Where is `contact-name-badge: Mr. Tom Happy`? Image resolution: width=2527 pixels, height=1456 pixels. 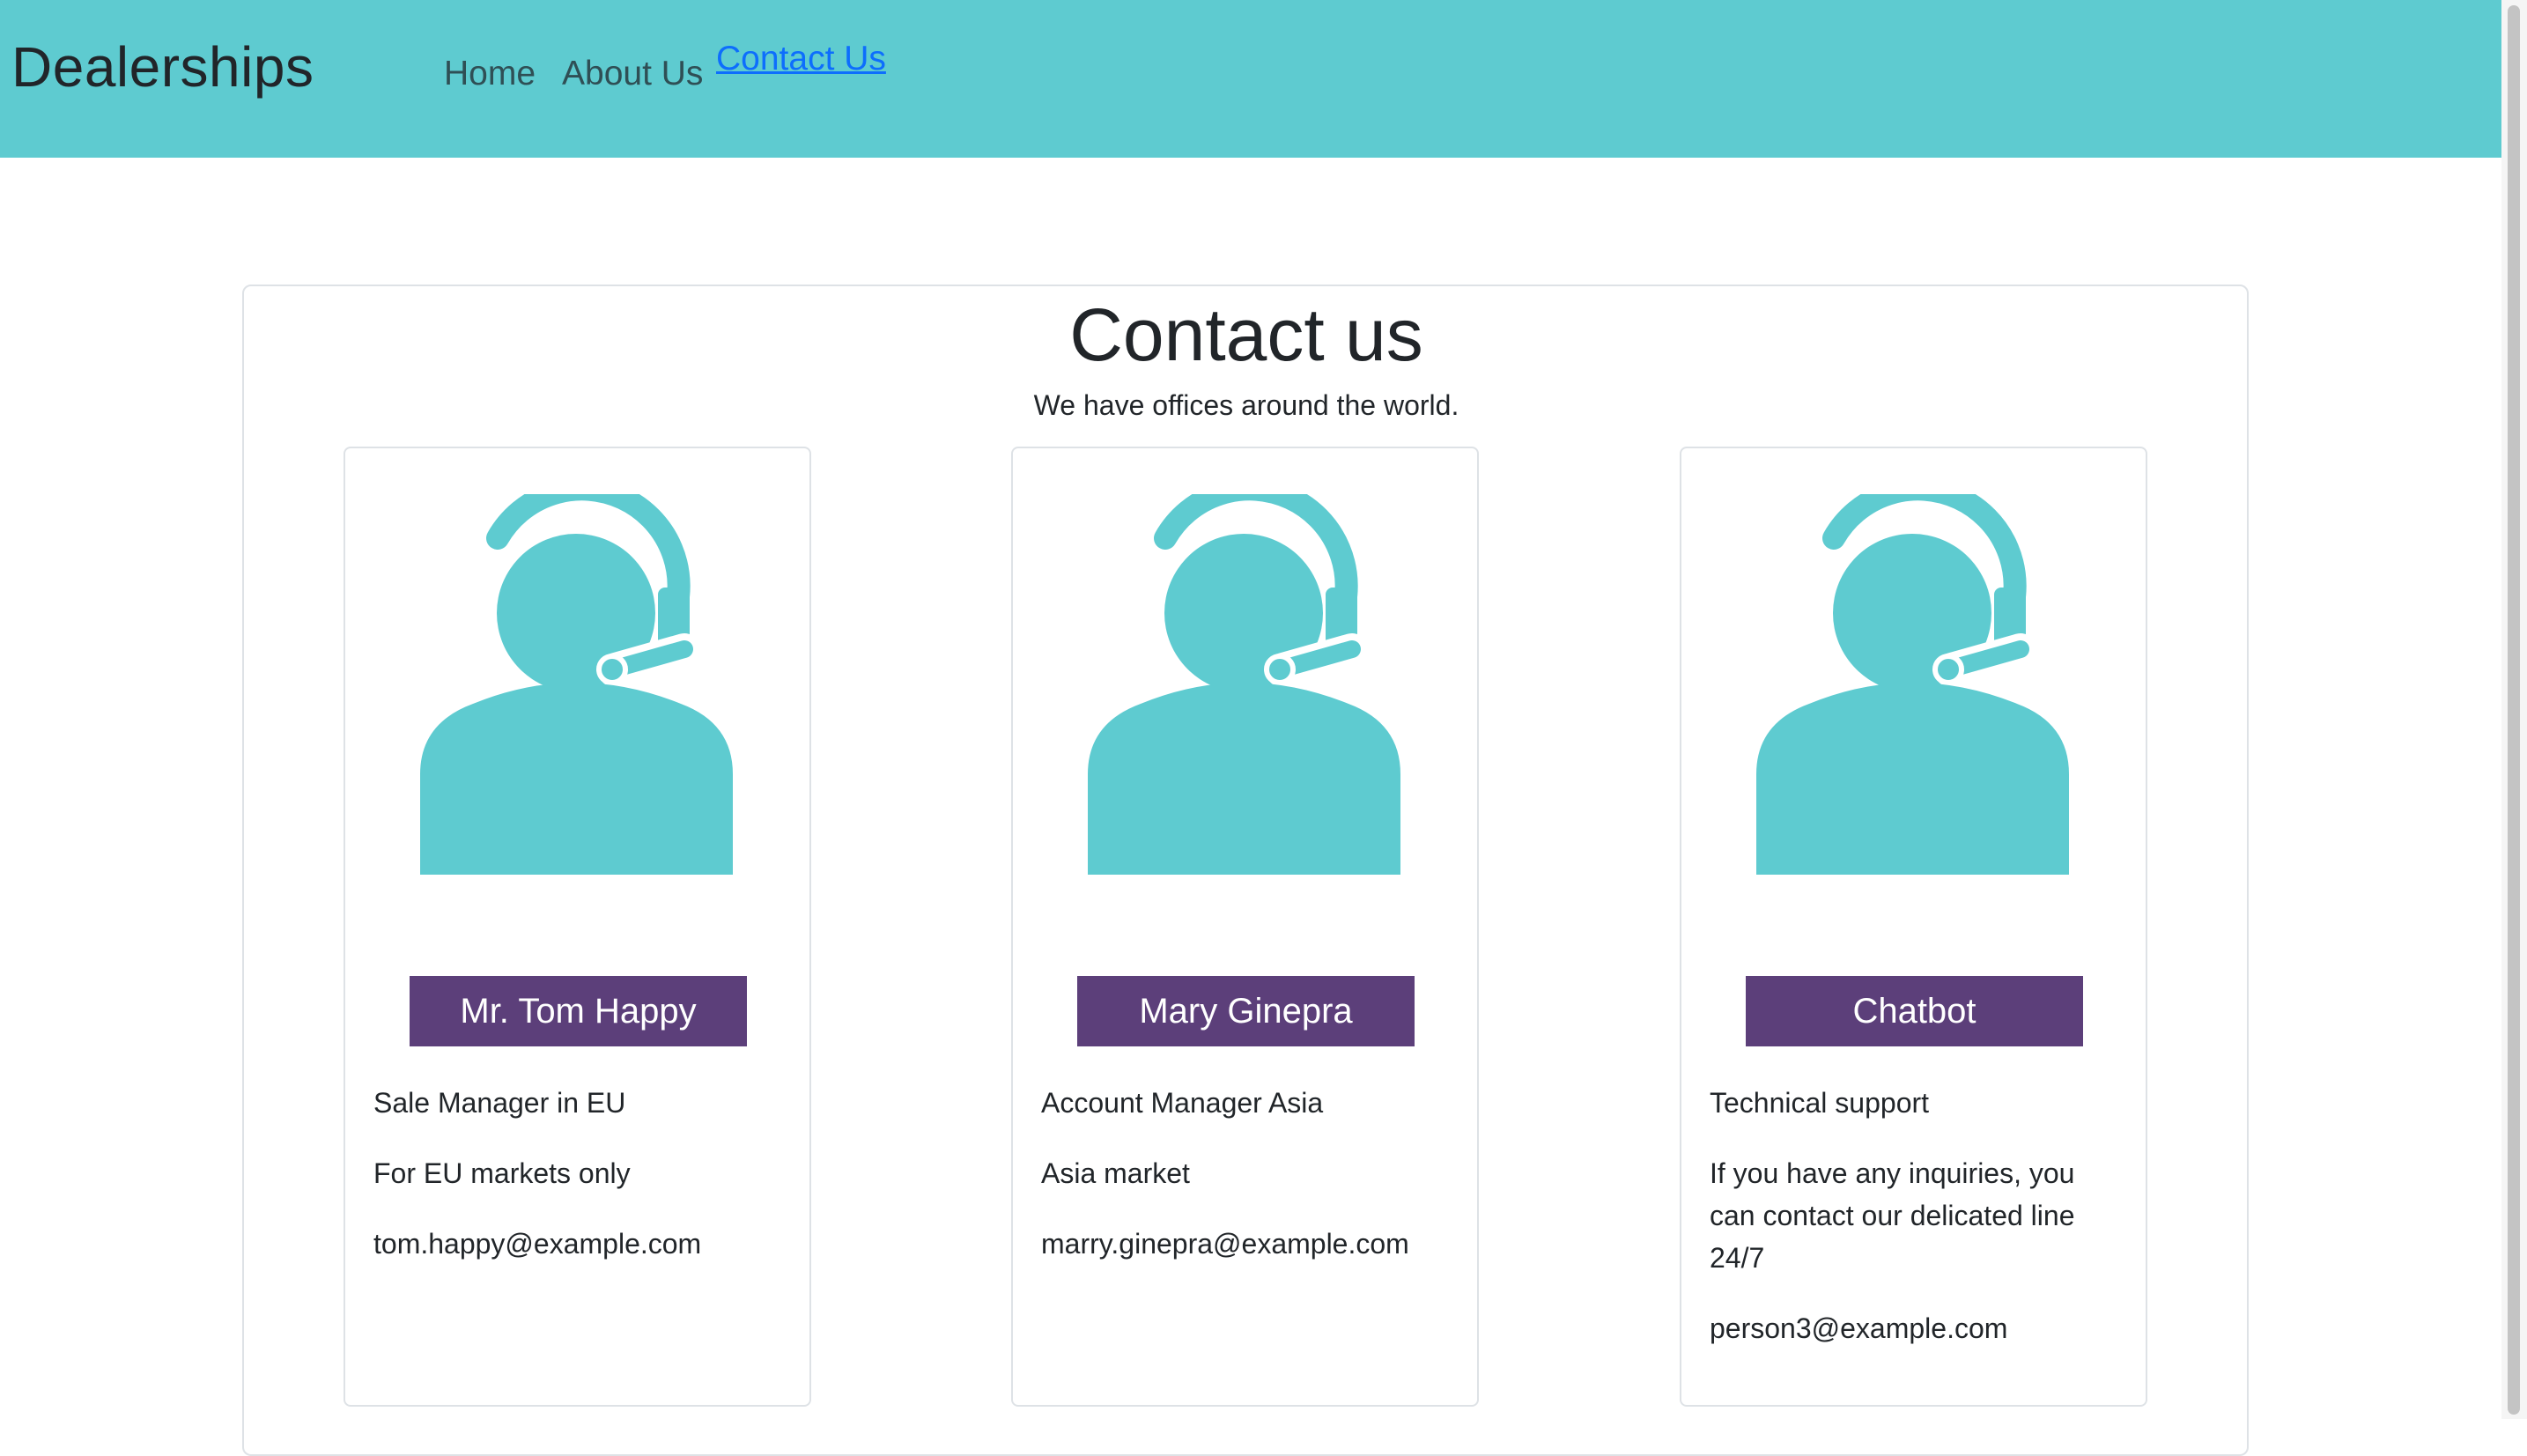
contact-name-badge: Mr. Tom Happy is located at coordinates (578, 1011).